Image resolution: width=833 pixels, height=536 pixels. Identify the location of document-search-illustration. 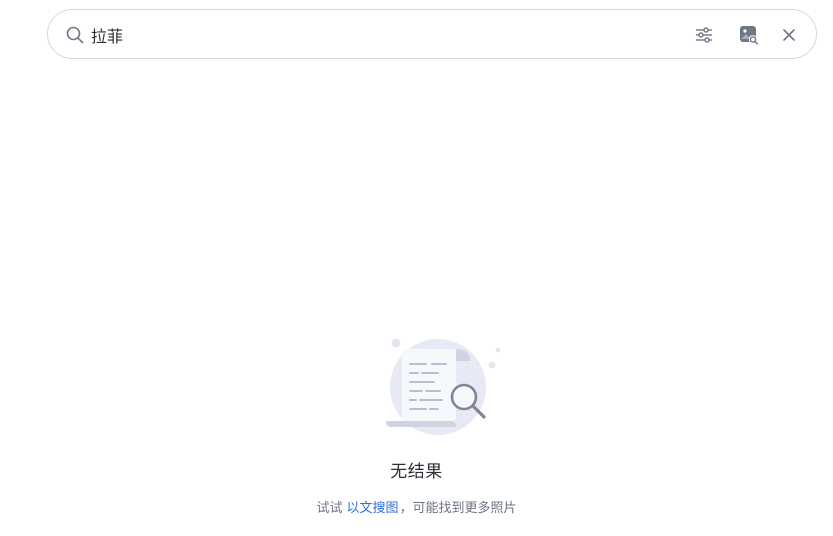
(443, 386).